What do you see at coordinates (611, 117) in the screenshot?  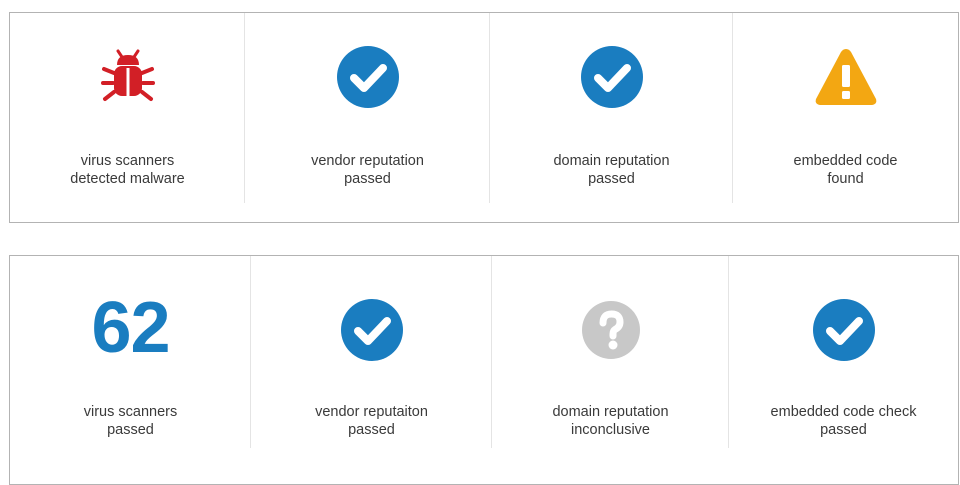 I see `result-cell-domain-reputation: domain reputation passed` at bounding box center [611, 117].